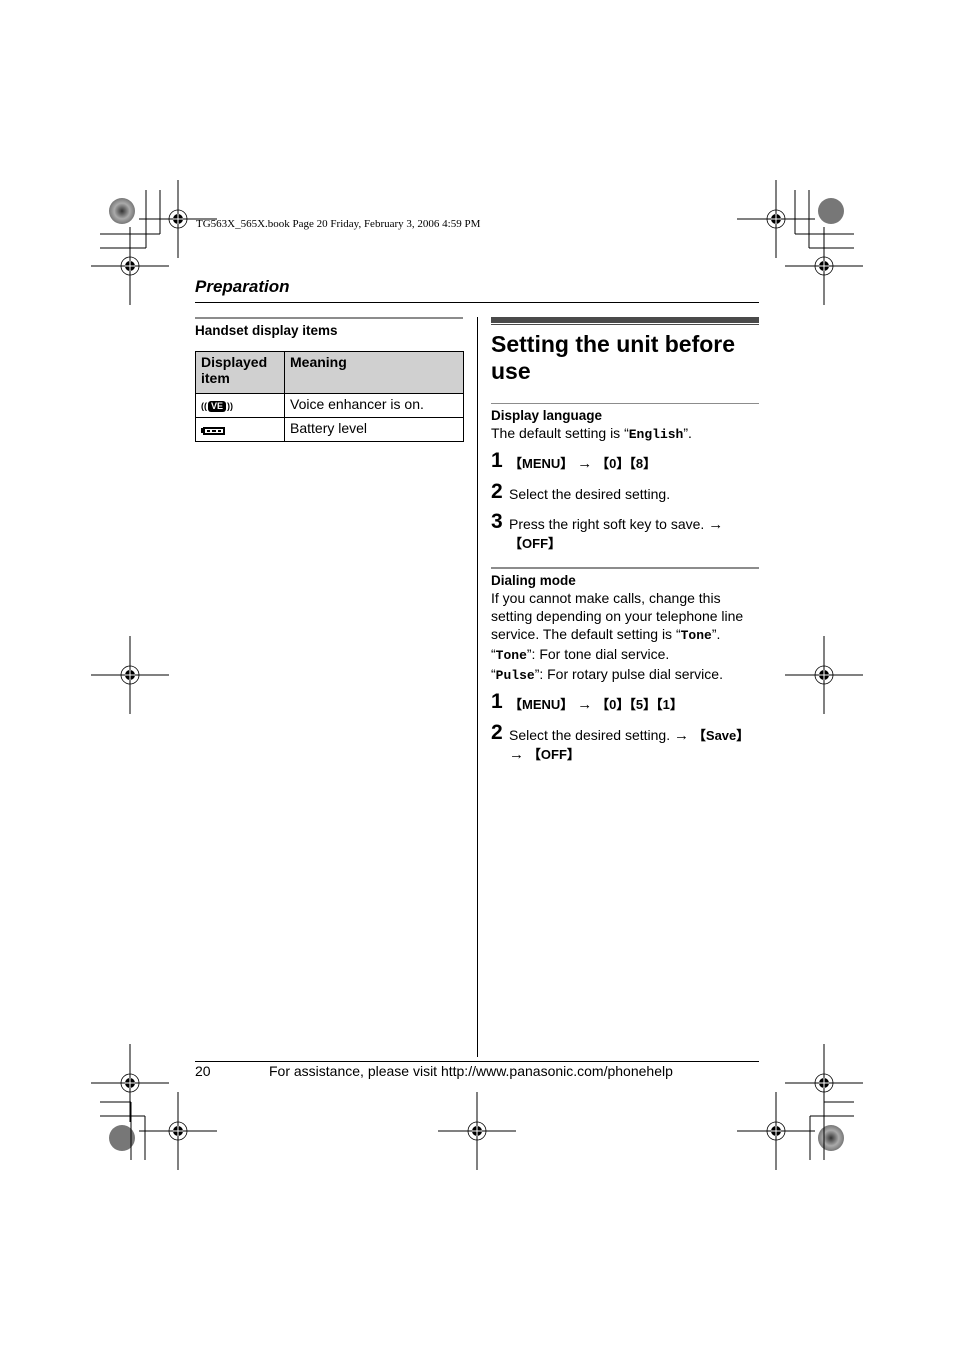 The height and width of the screenshot is (1351, 954). What do you see at coordinates (266, 330) in the screenshot?
I see `handset-display-heading: Handset display items` at bounding box center [266, 330].